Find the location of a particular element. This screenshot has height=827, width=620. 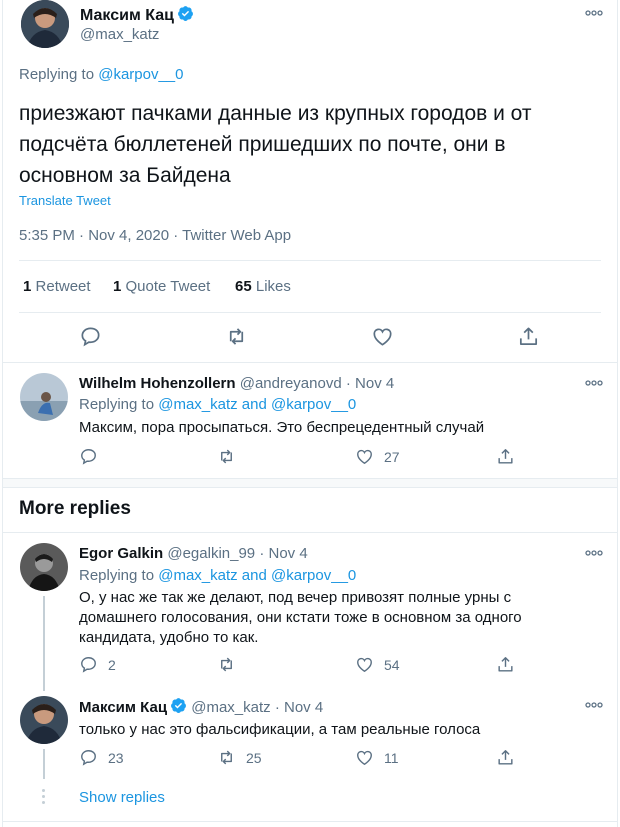

reply-3-like-button: 11 is located at coordinates (377, 757).